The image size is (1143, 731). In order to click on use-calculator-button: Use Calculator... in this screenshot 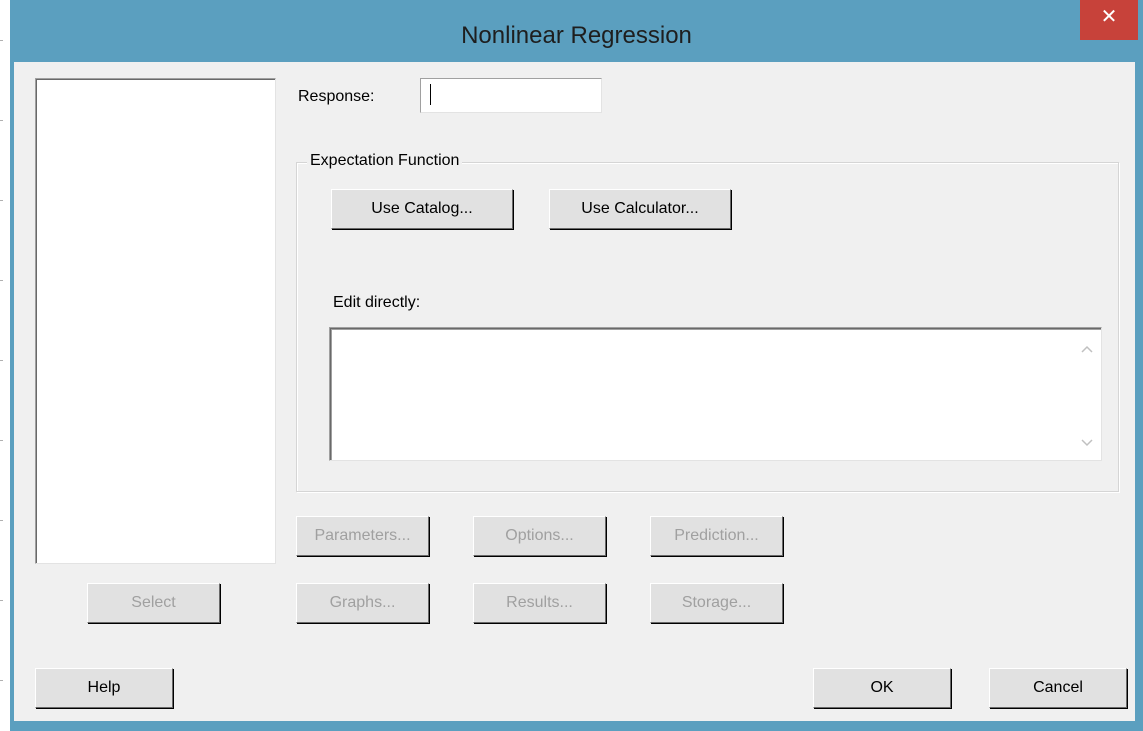, I will do `click(640, 209)`.